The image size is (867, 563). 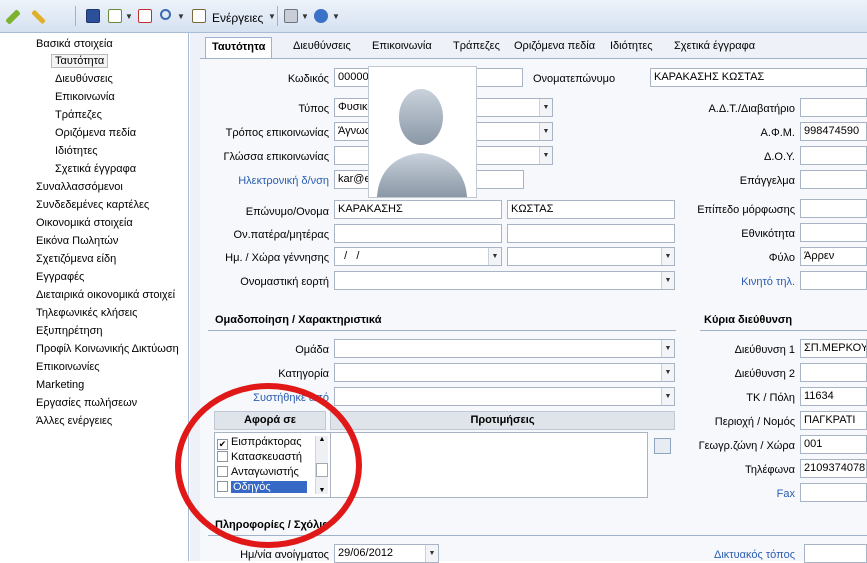 What do you see at coordinates (165, 14) in the screenshot?
I see `search-icon` at bounding box center [165, 14].